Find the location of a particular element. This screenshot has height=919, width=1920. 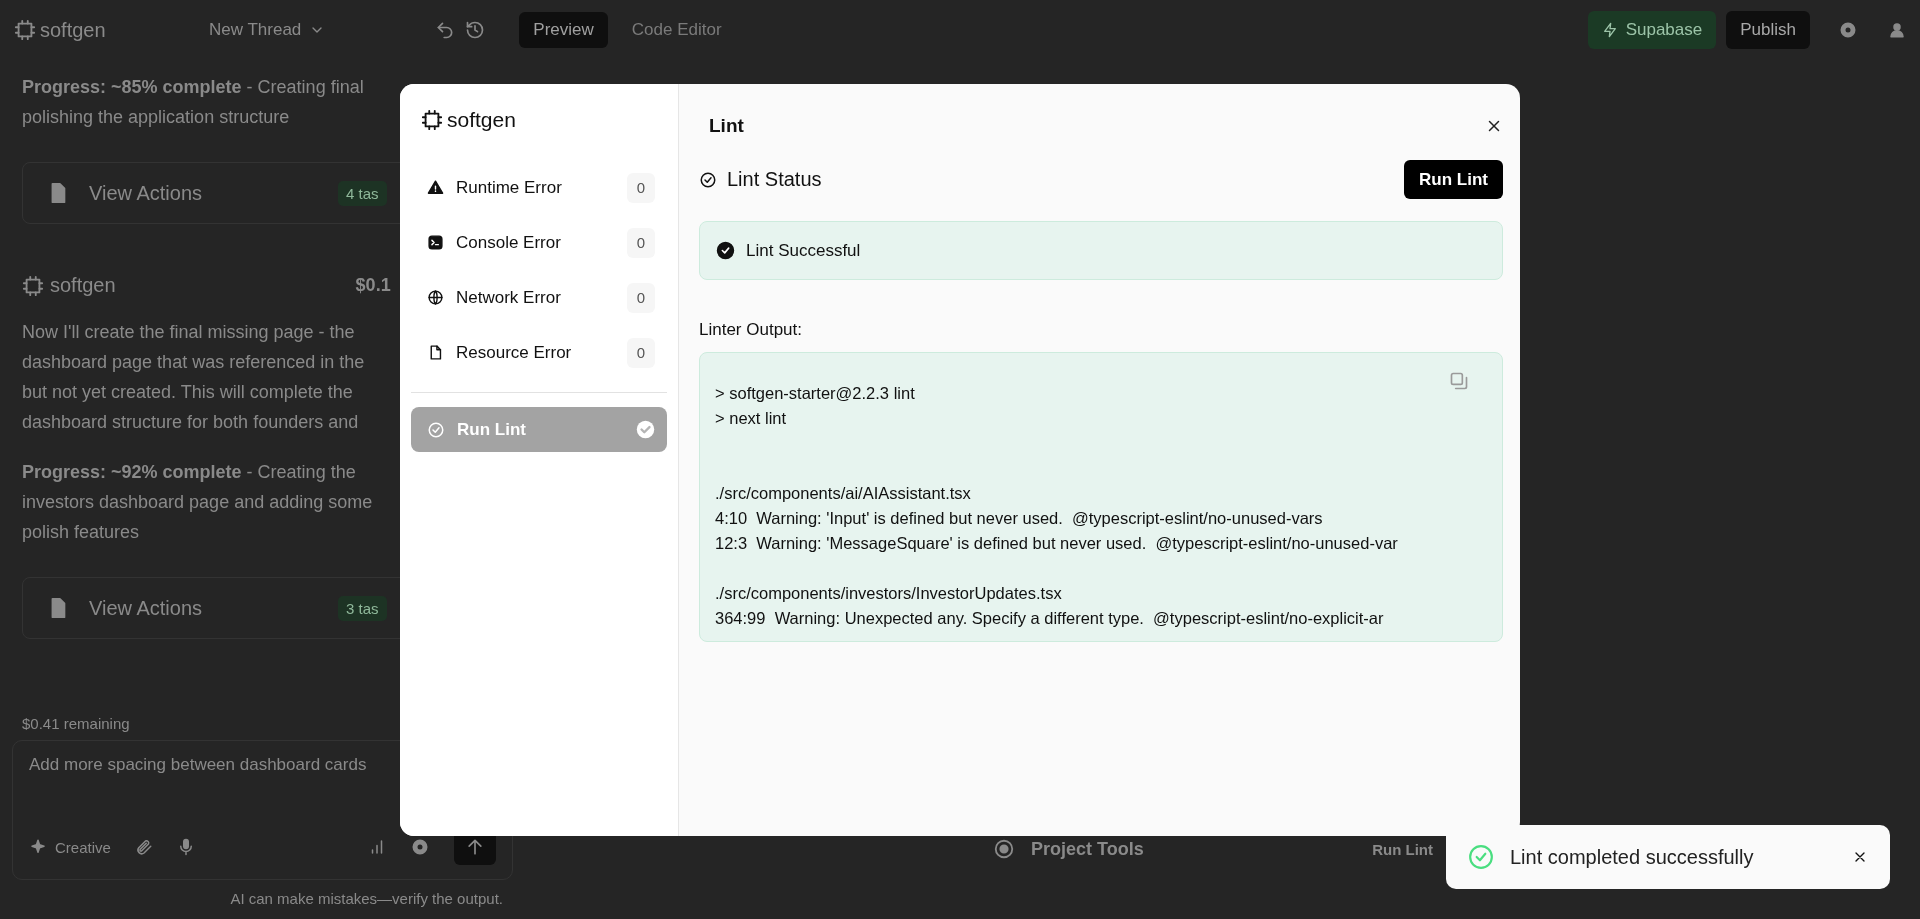

view-tab: Code Editor is located at coordinates (676, 30).